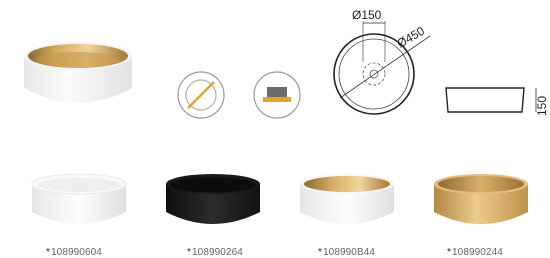 The width and height of the screenshot is (550, 258). Describe the element at coordinates (349, 252) in the screenshot. I see `product-code: 108990B44` at that location.